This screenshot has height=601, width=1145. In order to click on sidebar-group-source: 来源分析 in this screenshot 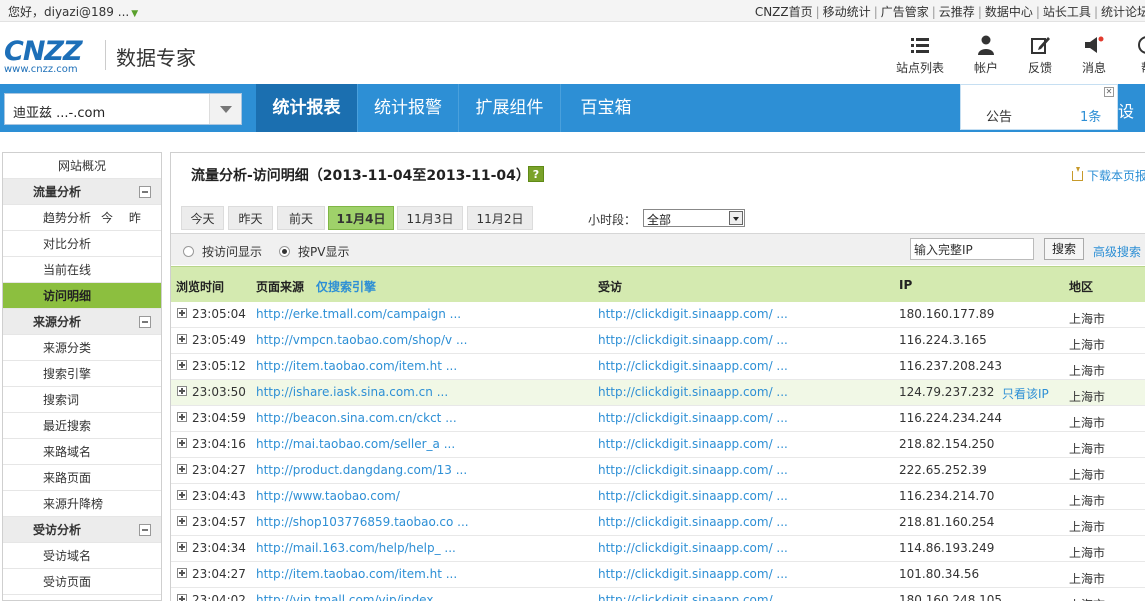, I will do `click(82, 322)`.